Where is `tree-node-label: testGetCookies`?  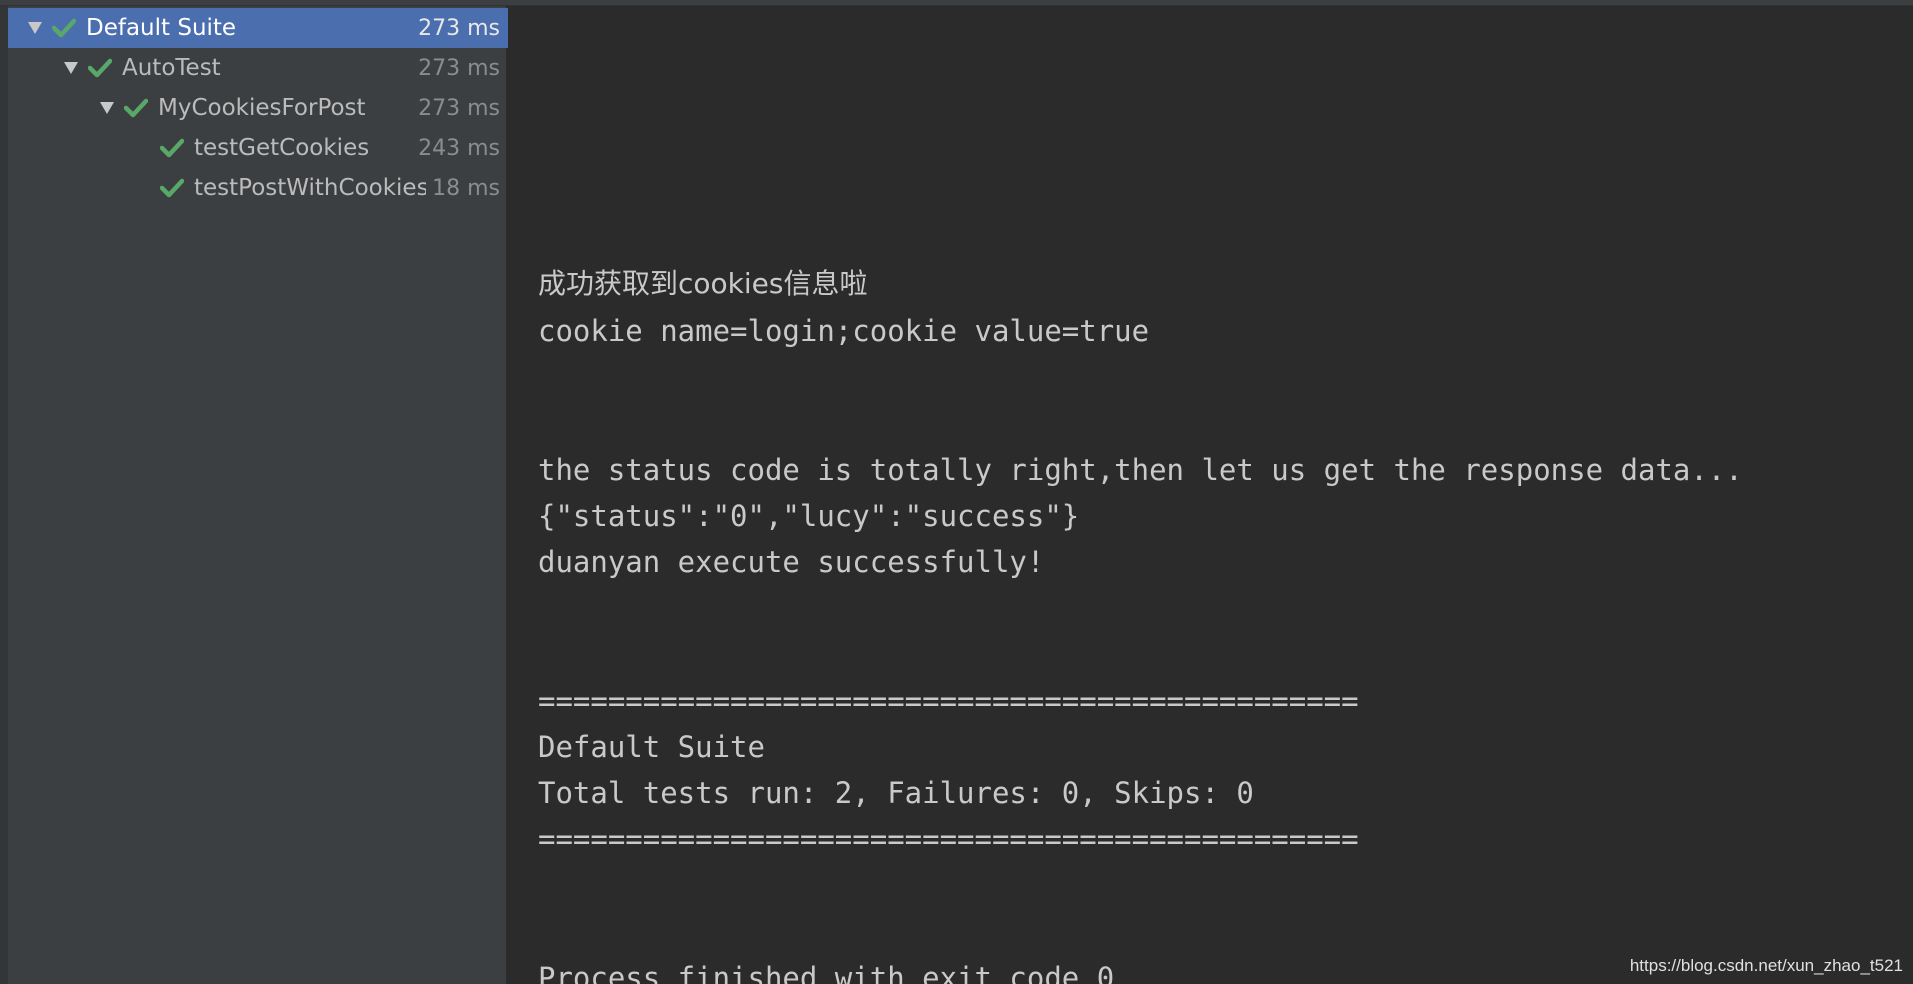 tree-node-label: testGetCookies is located at coordinates (282, 148).